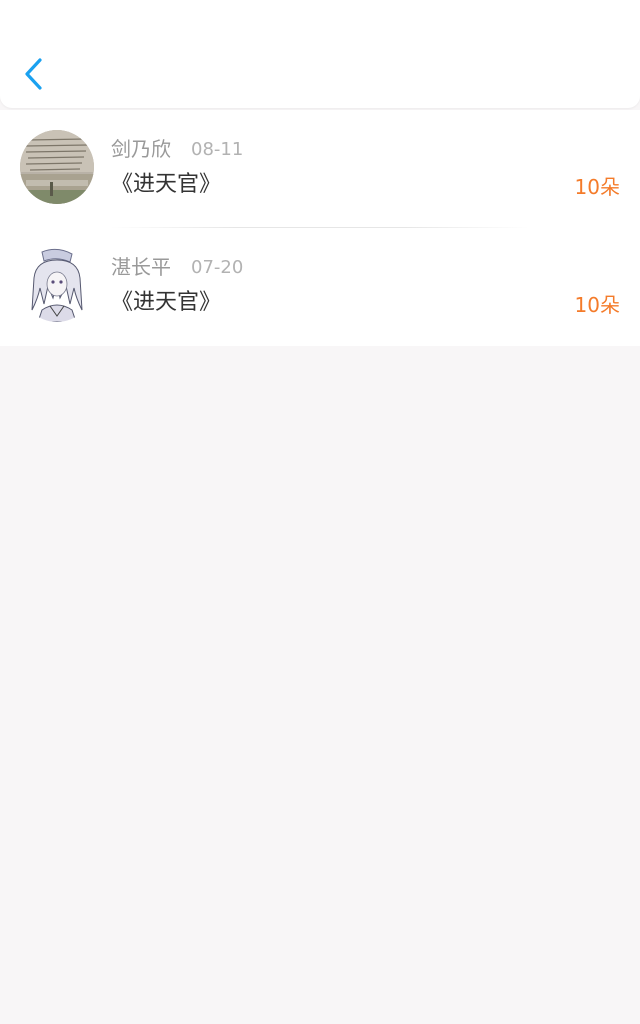  Describe the element at coordinates (217, 267) in the screenshot. I see `record-date: 07-20` at that location.